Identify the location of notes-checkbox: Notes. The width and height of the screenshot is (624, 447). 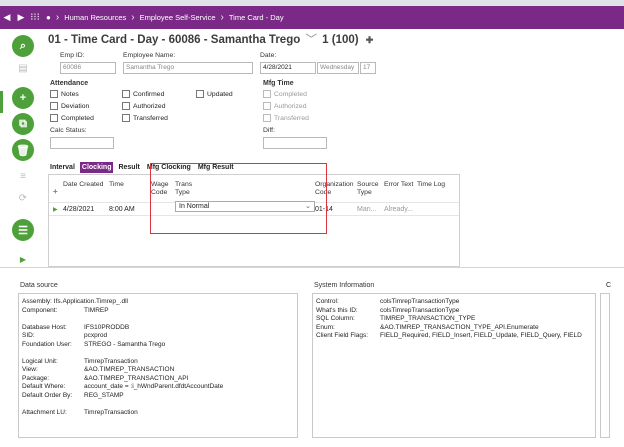
(64, 94).